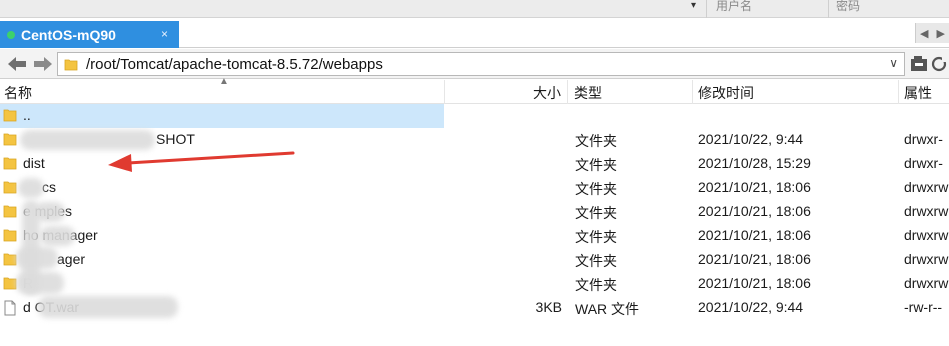  Describe the element at coordinates (11, 34) in the screenshot. I see `connection-status-icon` at that location.